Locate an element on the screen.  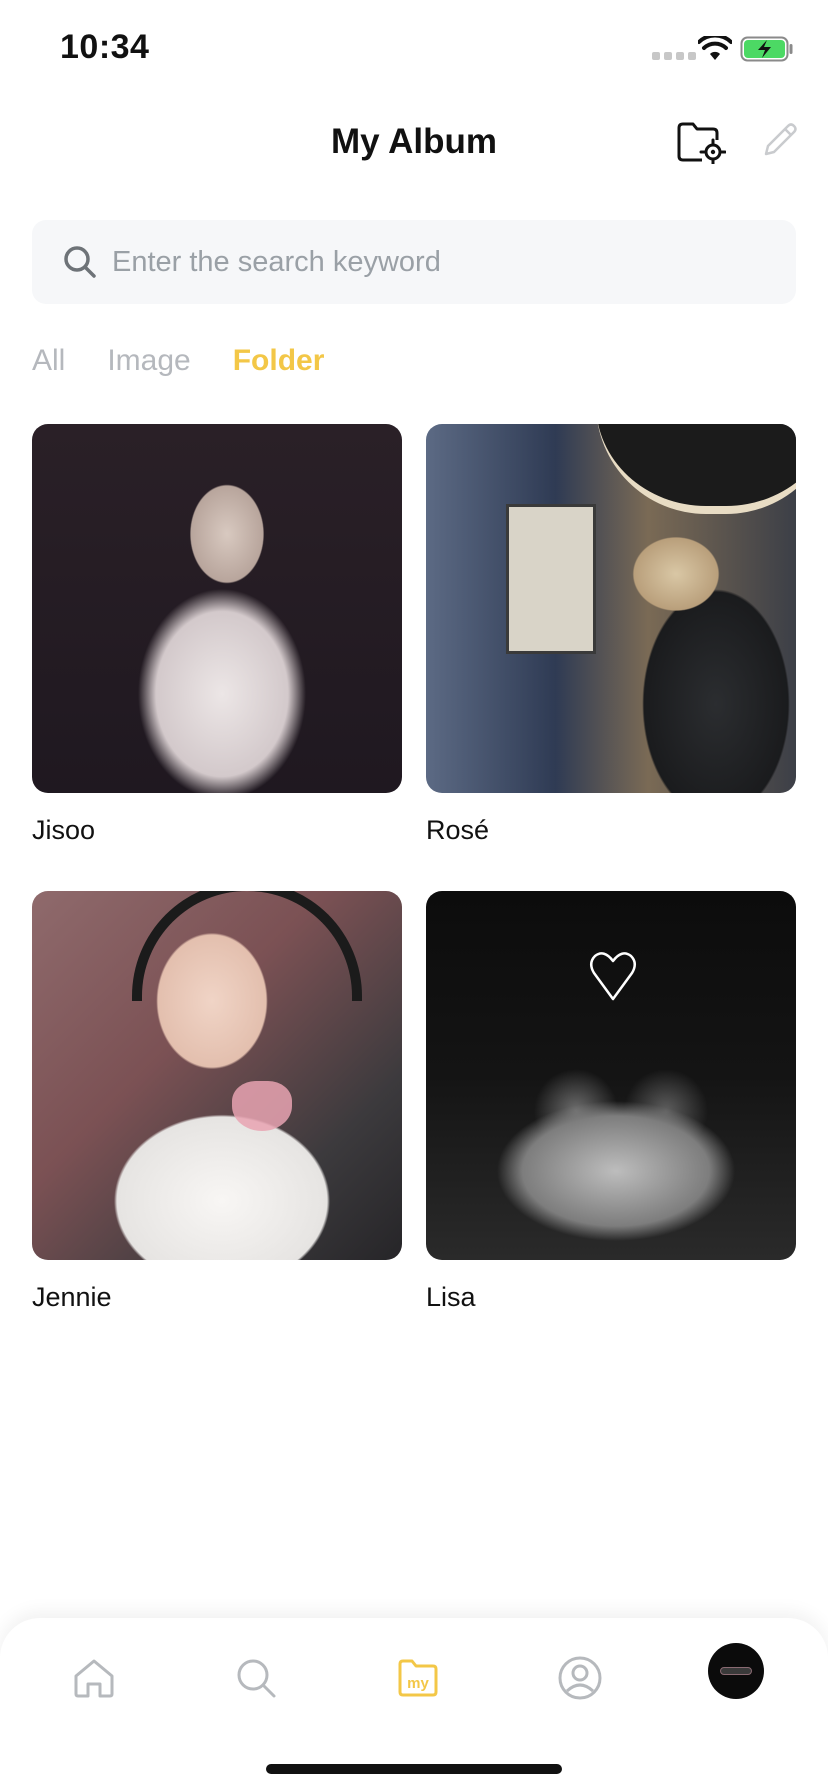
folder-card-jennie: Jennie is located at coordinates (217, 1102).